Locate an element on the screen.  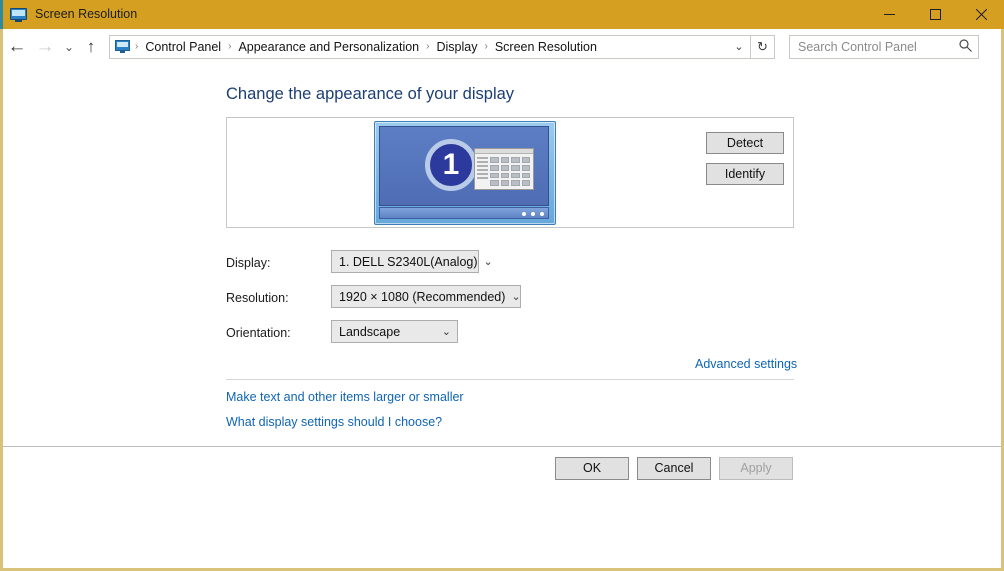
orientation-dropdown-value: Landscape is located at coordinates (370, 331).